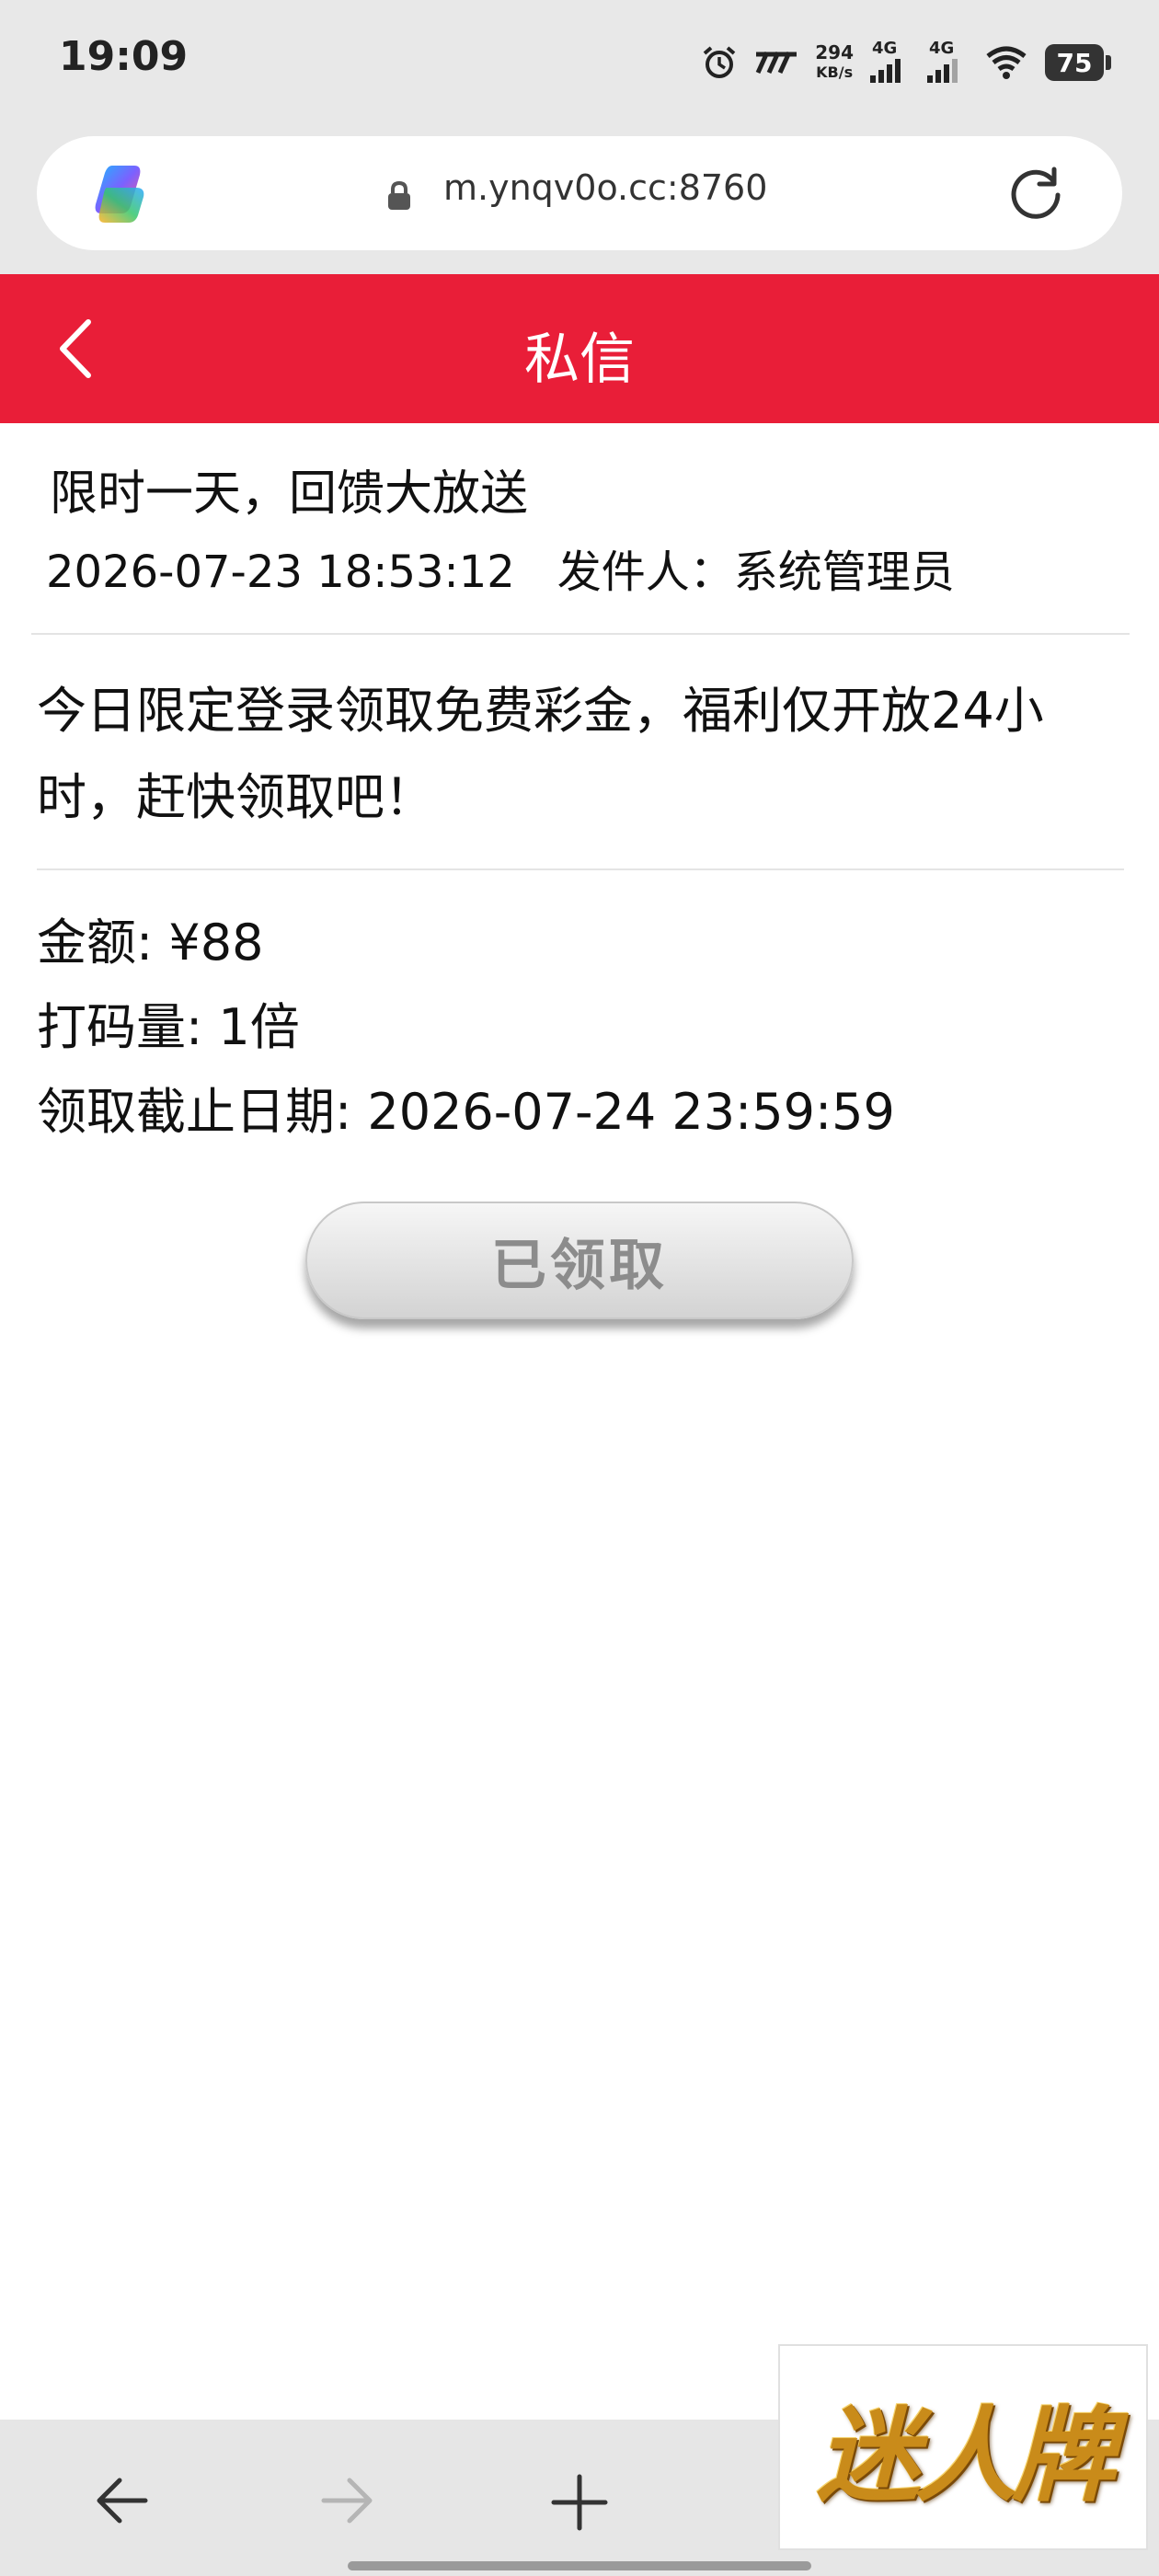  Describe the element at coordinates (579, 64) in the screenshot. I see `status-bar: 19:09 294 KB/s 4G 4G 75` at that location.